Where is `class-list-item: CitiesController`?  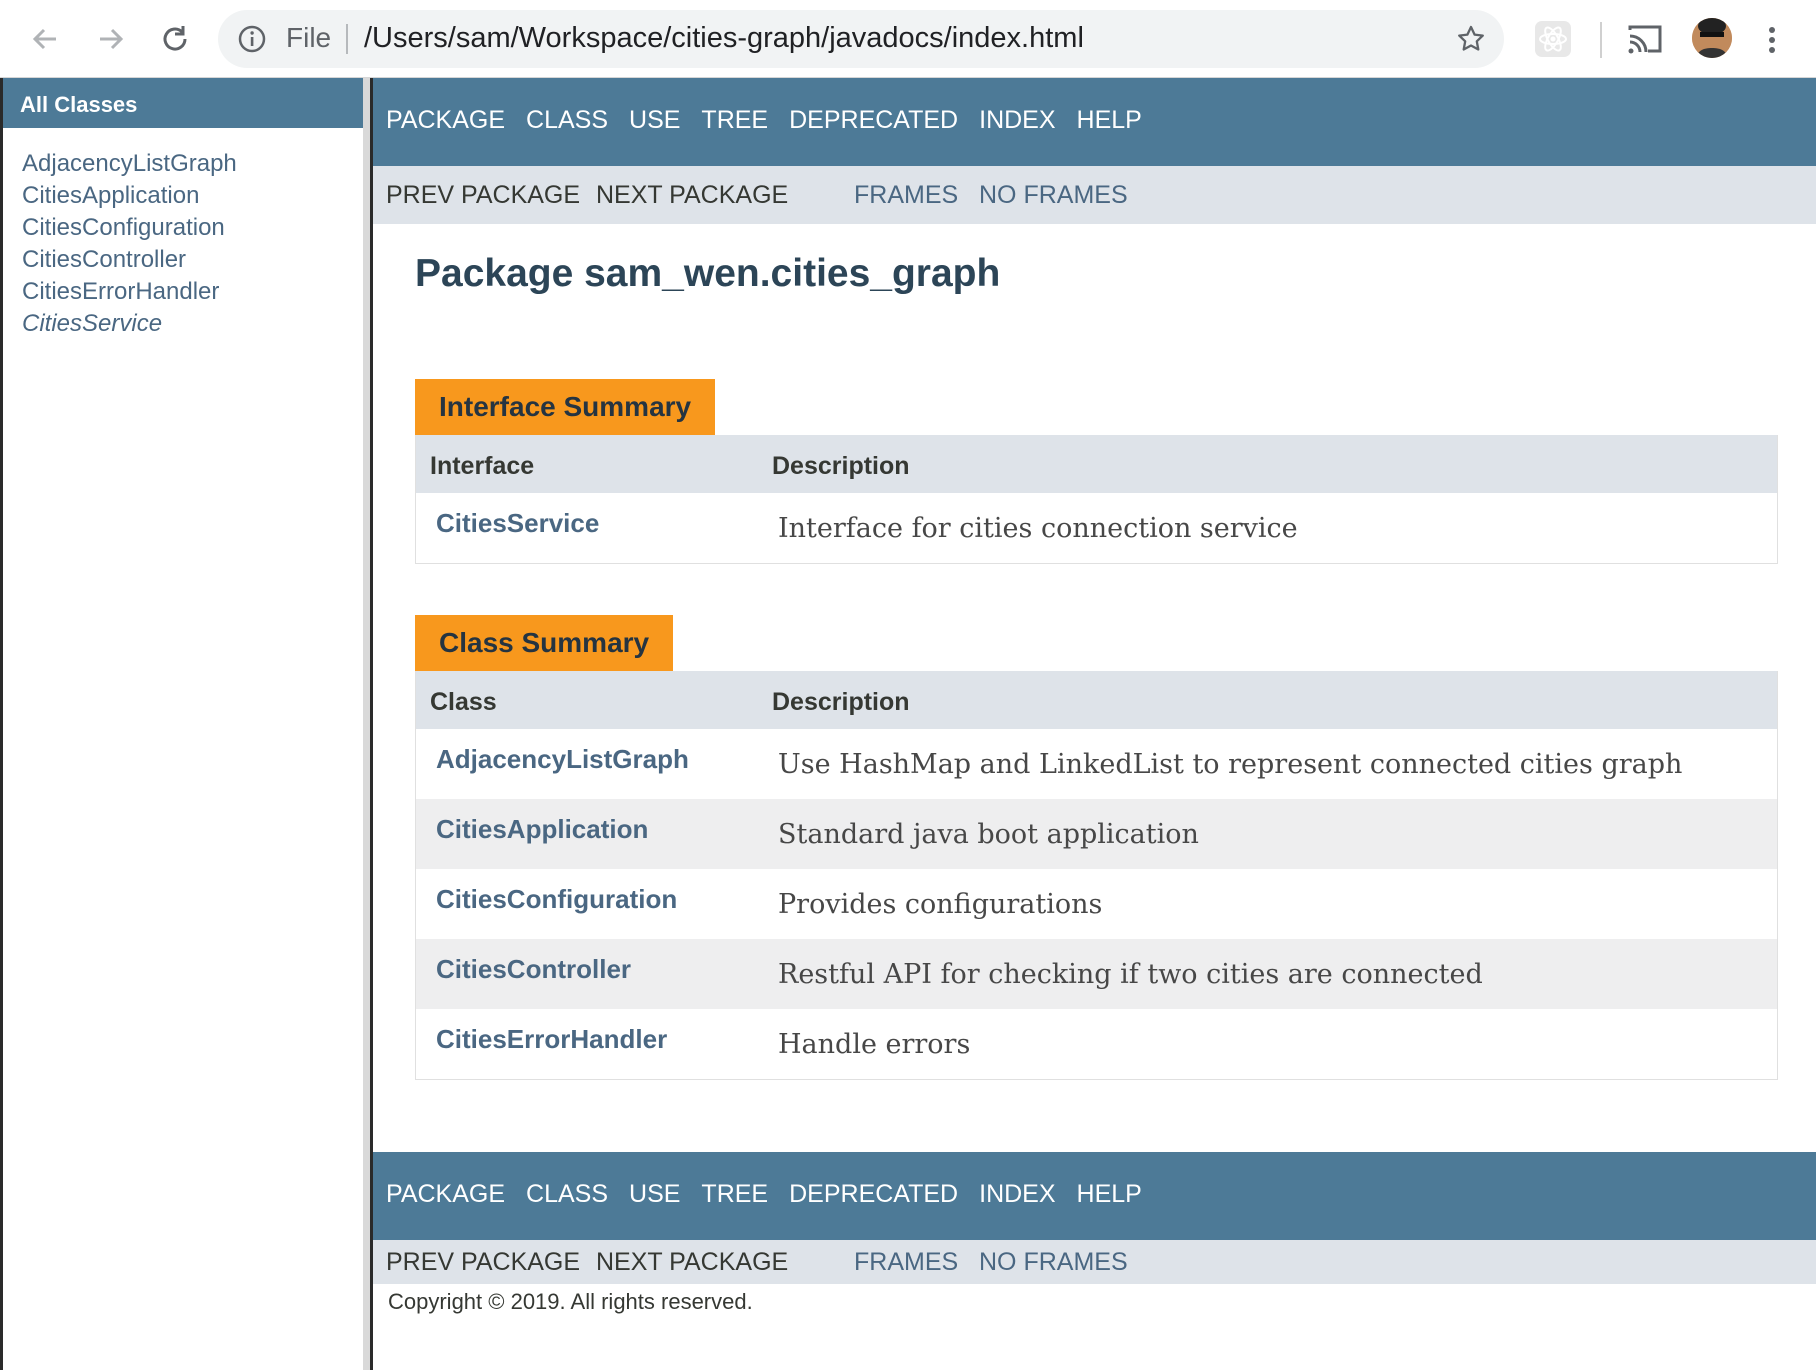
class-list-item: CitiesController is located at coordinates (129, 260).